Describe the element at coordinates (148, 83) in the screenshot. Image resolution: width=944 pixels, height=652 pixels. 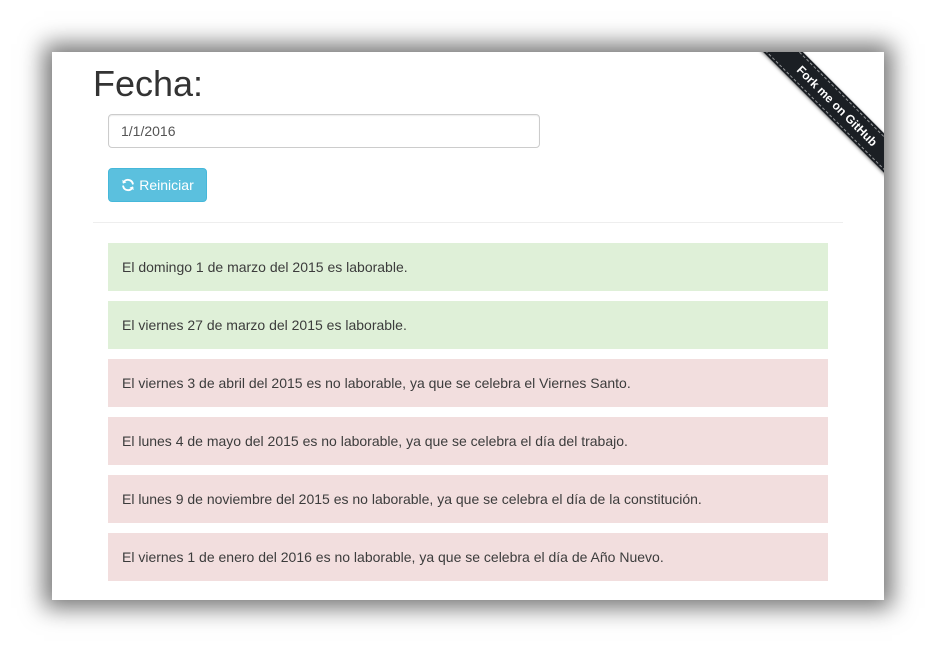
I see `page-title: Fecha:` at that location.